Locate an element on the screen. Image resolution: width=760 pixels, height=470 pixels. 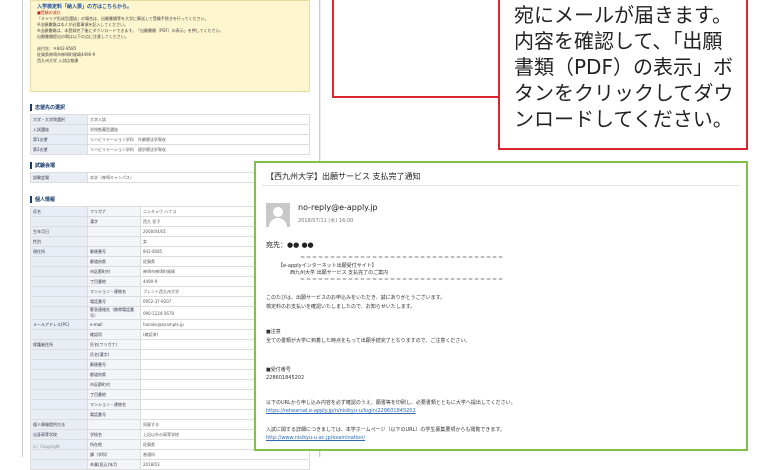
row-value: 2018/03 is located at coordinates (225, 464).